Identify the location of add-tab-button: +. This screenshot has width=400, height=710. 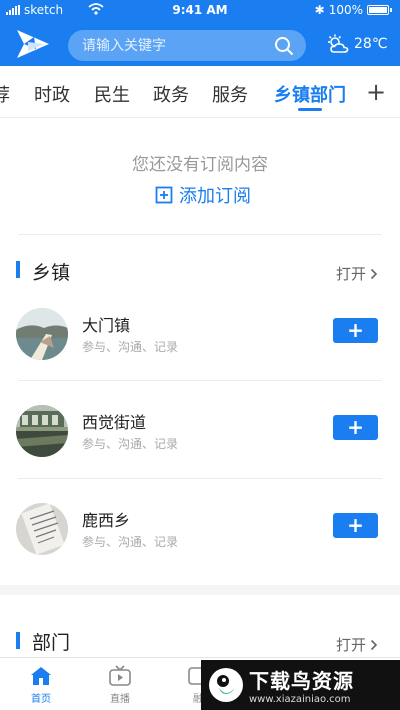
(376, 92).